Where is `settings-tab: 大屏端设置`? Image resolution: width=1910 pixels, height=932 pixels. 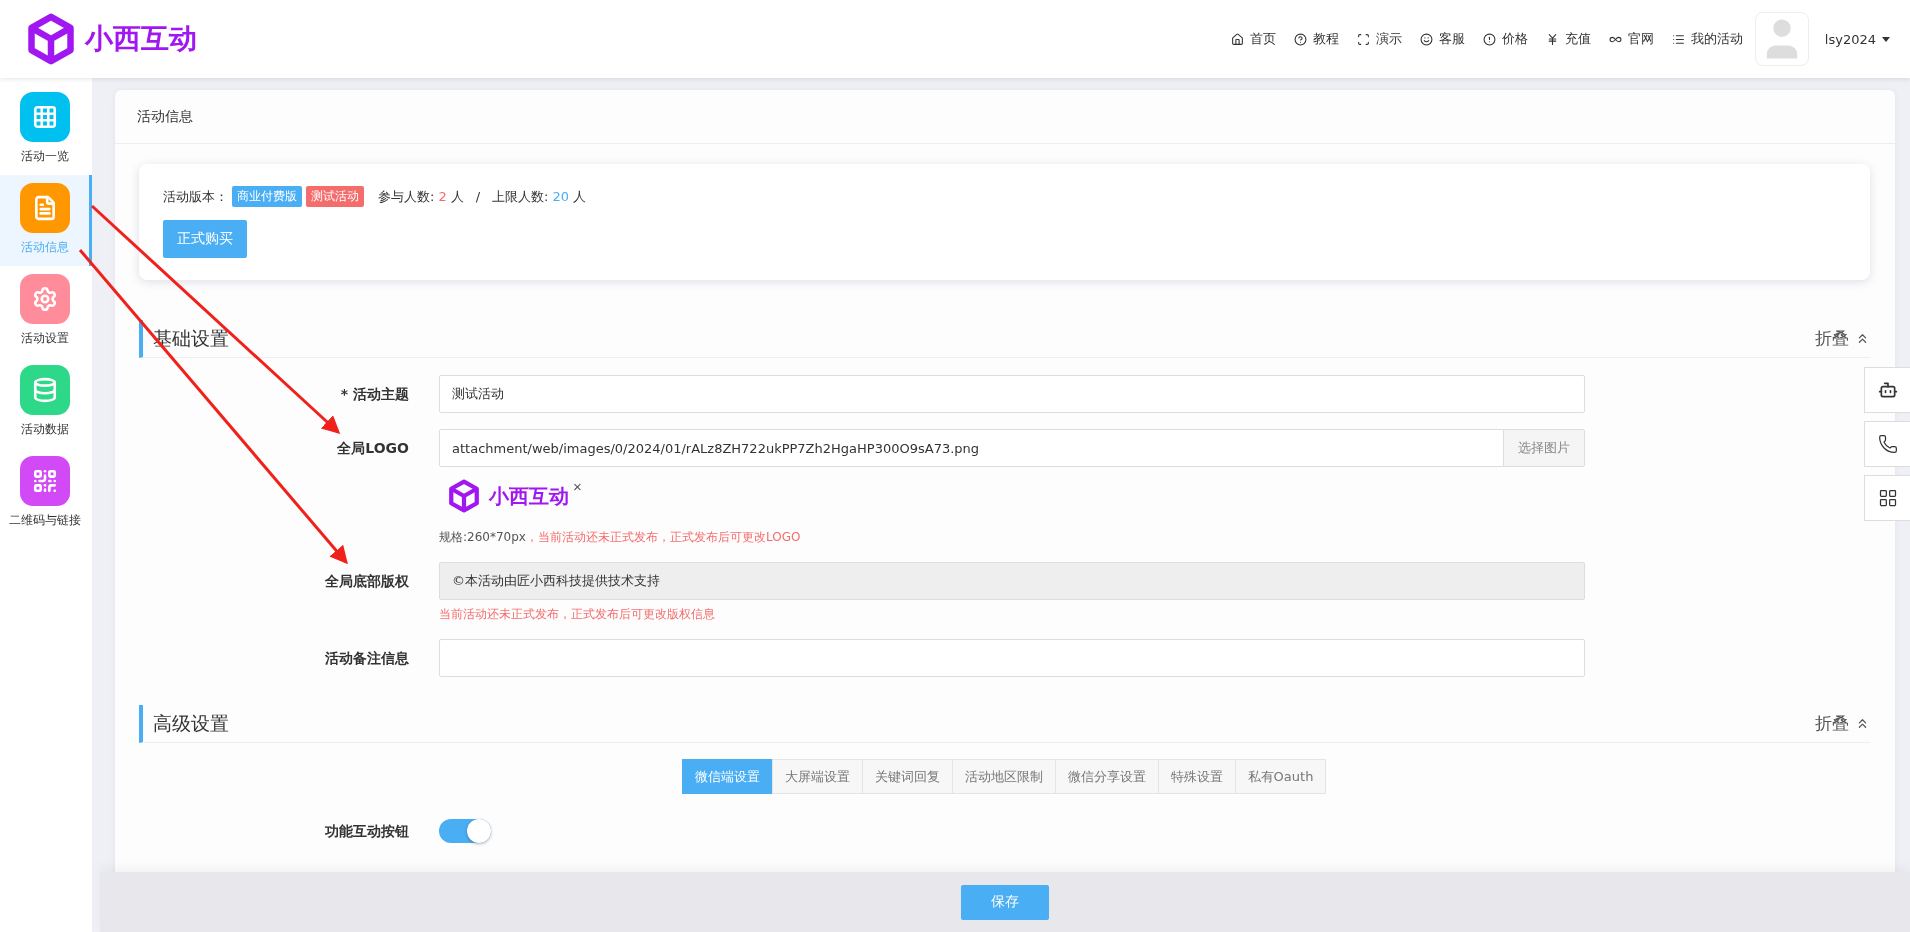 settings-tab: 大屏端设置 is located at coordinates (817, 776).